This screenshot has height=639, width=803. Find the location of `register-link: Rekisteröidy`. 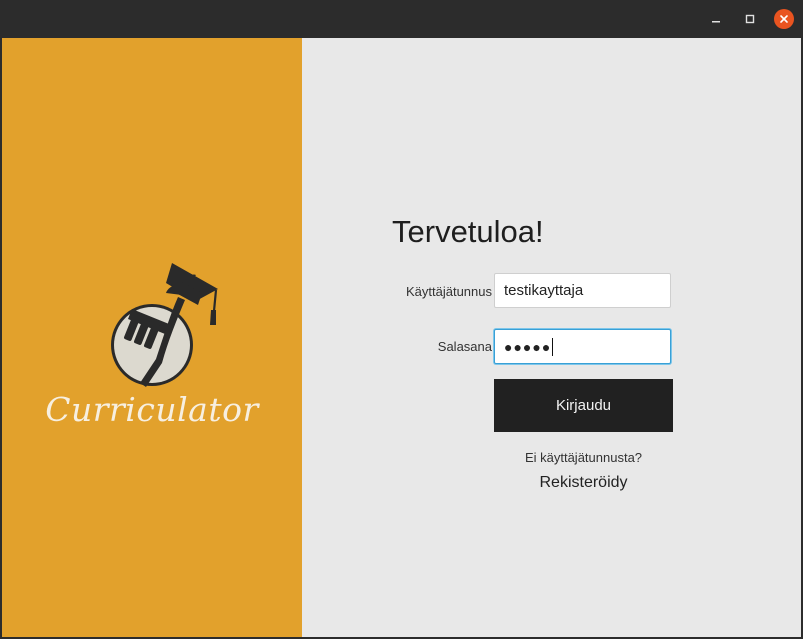

register-link: Rekisteröidy is located at coordinates (583, 483).